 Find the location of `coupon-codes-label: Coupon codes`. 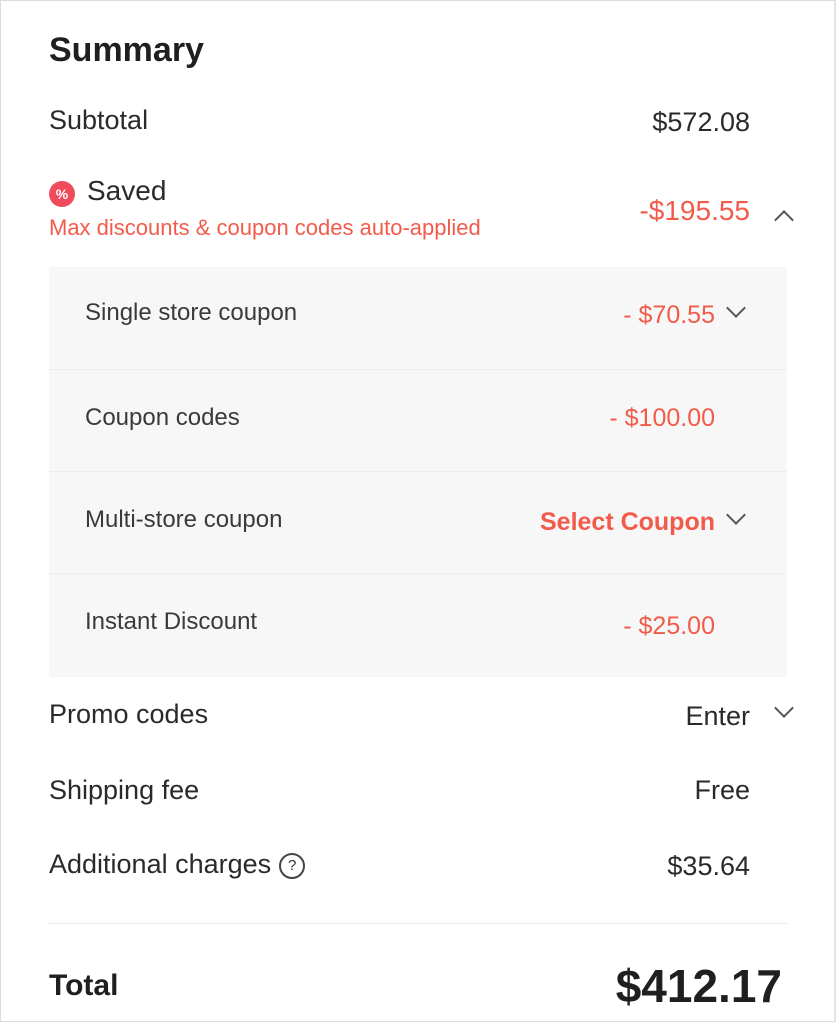

coupon-codes-label: Coupon codes is located at coordinates (162, 417).